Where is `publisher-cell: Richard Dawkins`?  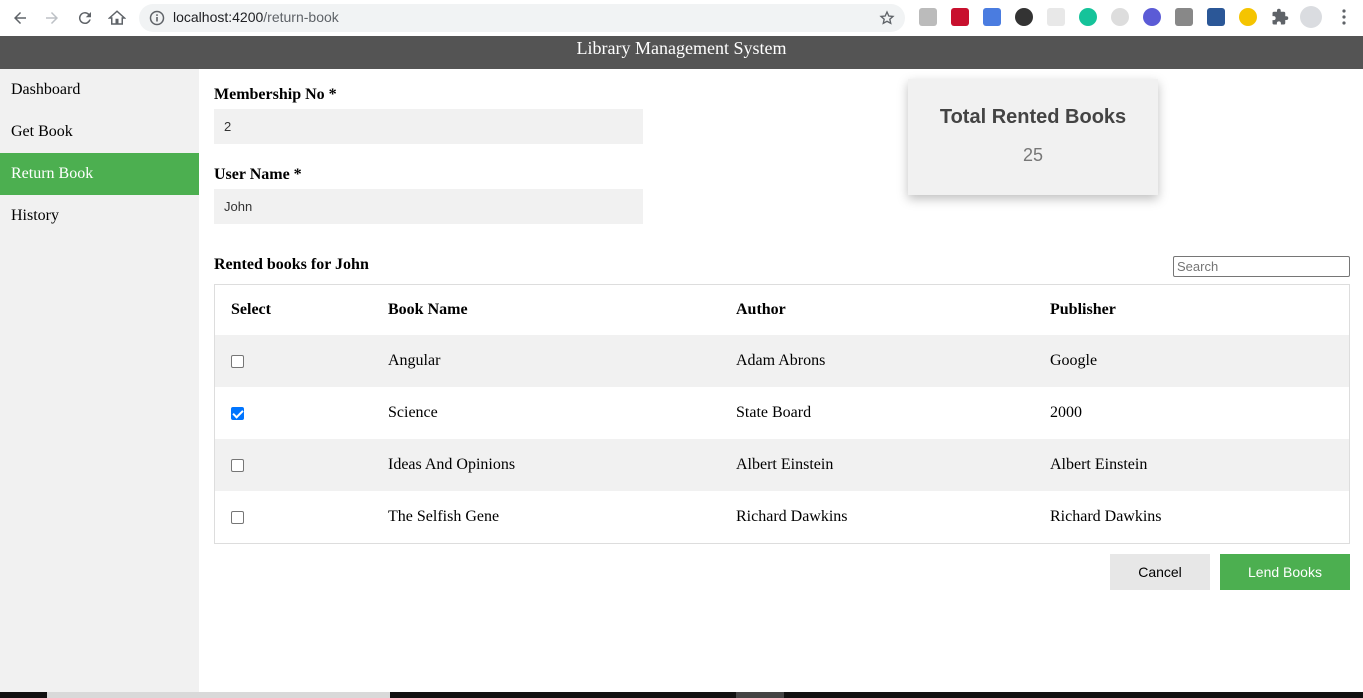 publisher-cell: Richard Dawkins is located at coordinates (1106, 516).